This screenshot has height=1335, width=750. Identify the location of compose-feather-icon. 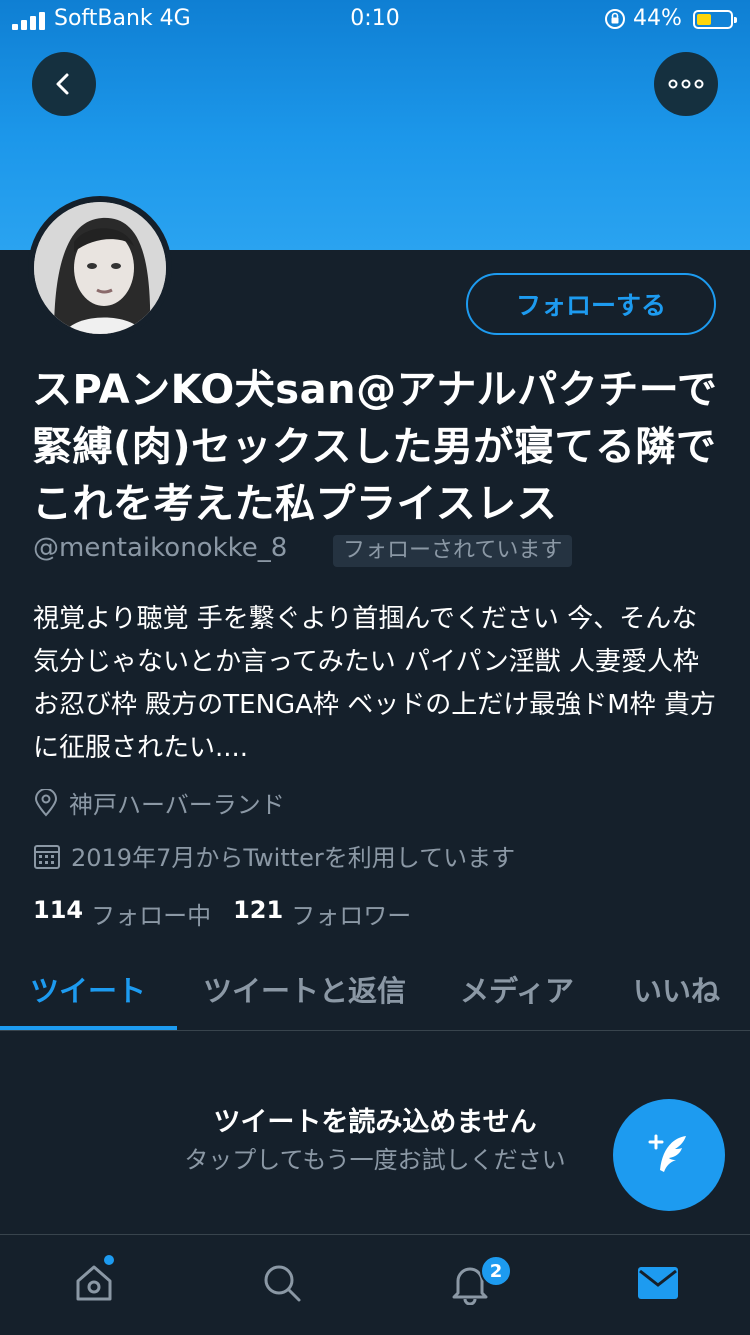
(667, 1153).